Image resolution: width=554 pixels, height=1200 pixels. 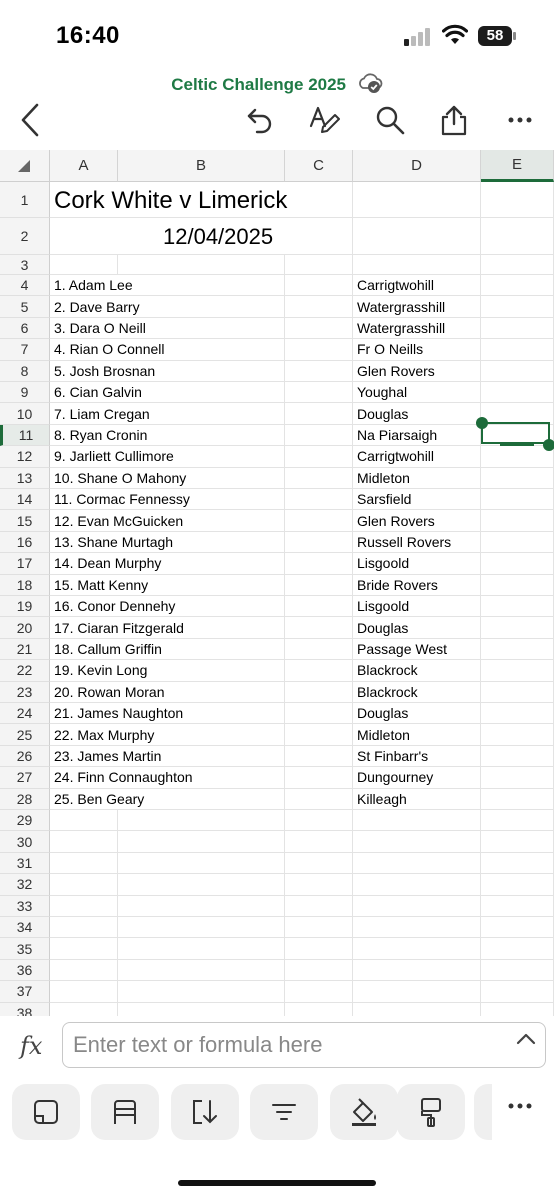 I want to click on cell-name: 12. Evan McGuicken, so click(x=116, y=521).